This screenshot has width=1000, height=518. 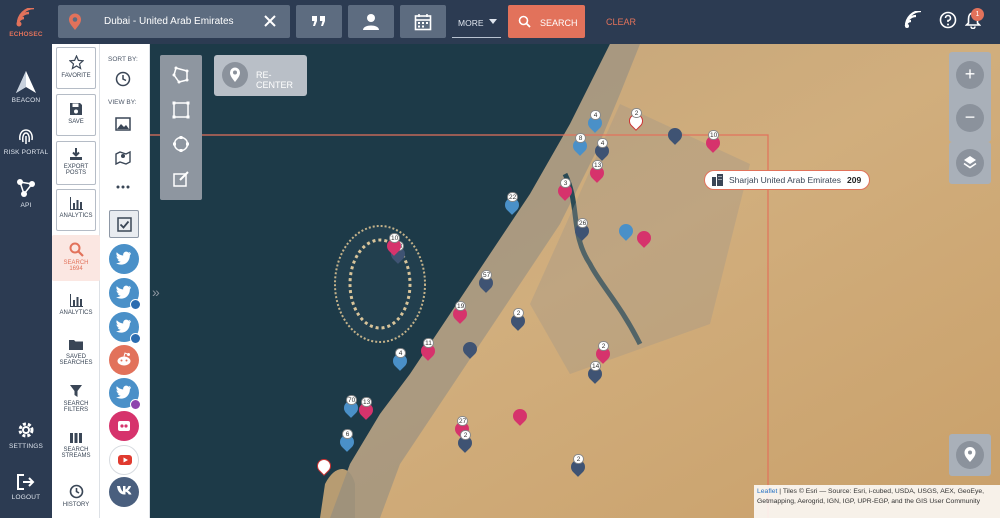 I want to click on fingerprint-icon, so click(x=26, y=136).